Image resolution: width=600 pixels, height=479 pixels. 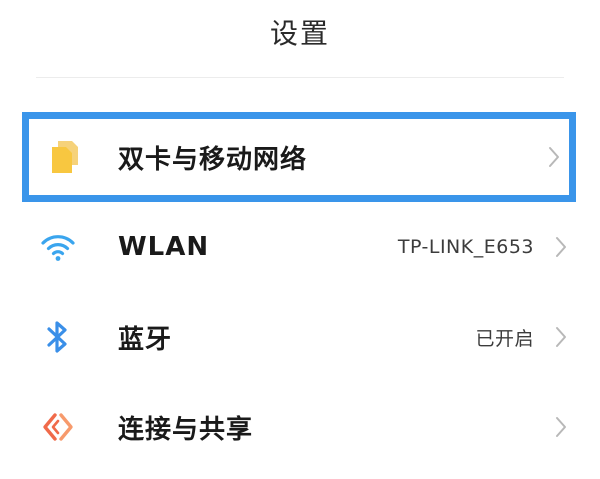 I want to click on bluetooth-icon, so click(x=58, y=337).